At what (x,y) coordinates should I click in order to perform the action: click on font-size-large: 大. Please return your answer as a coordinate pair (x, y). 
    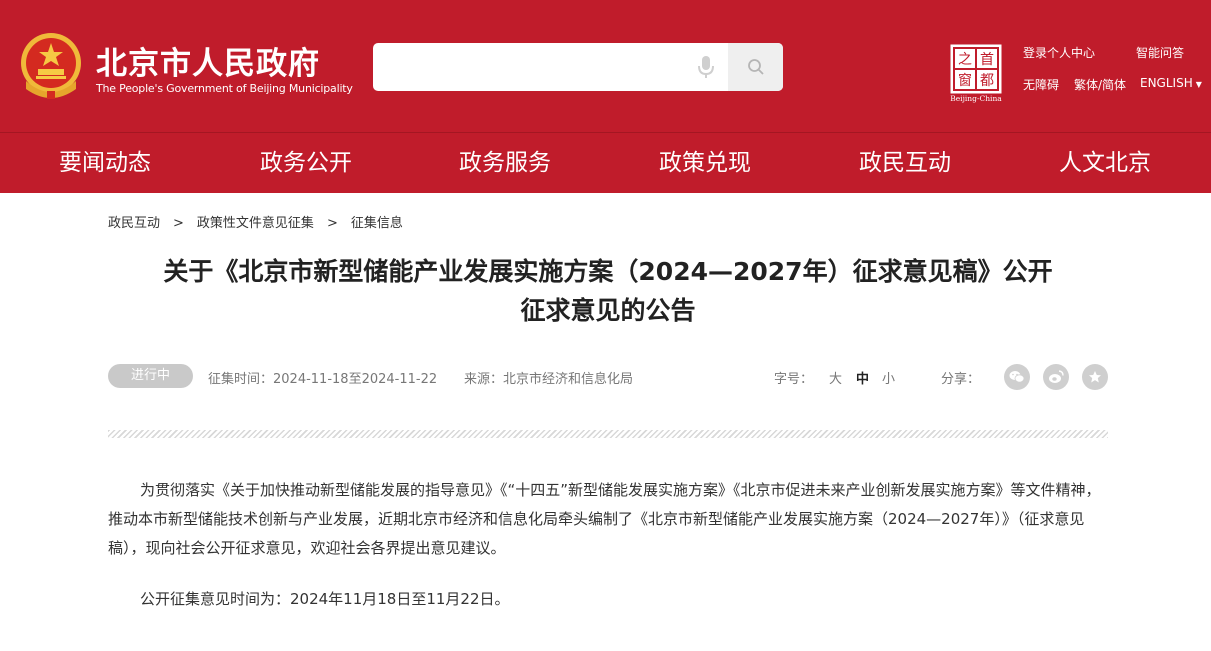
    Looking at the image, I should click on (835, 377).